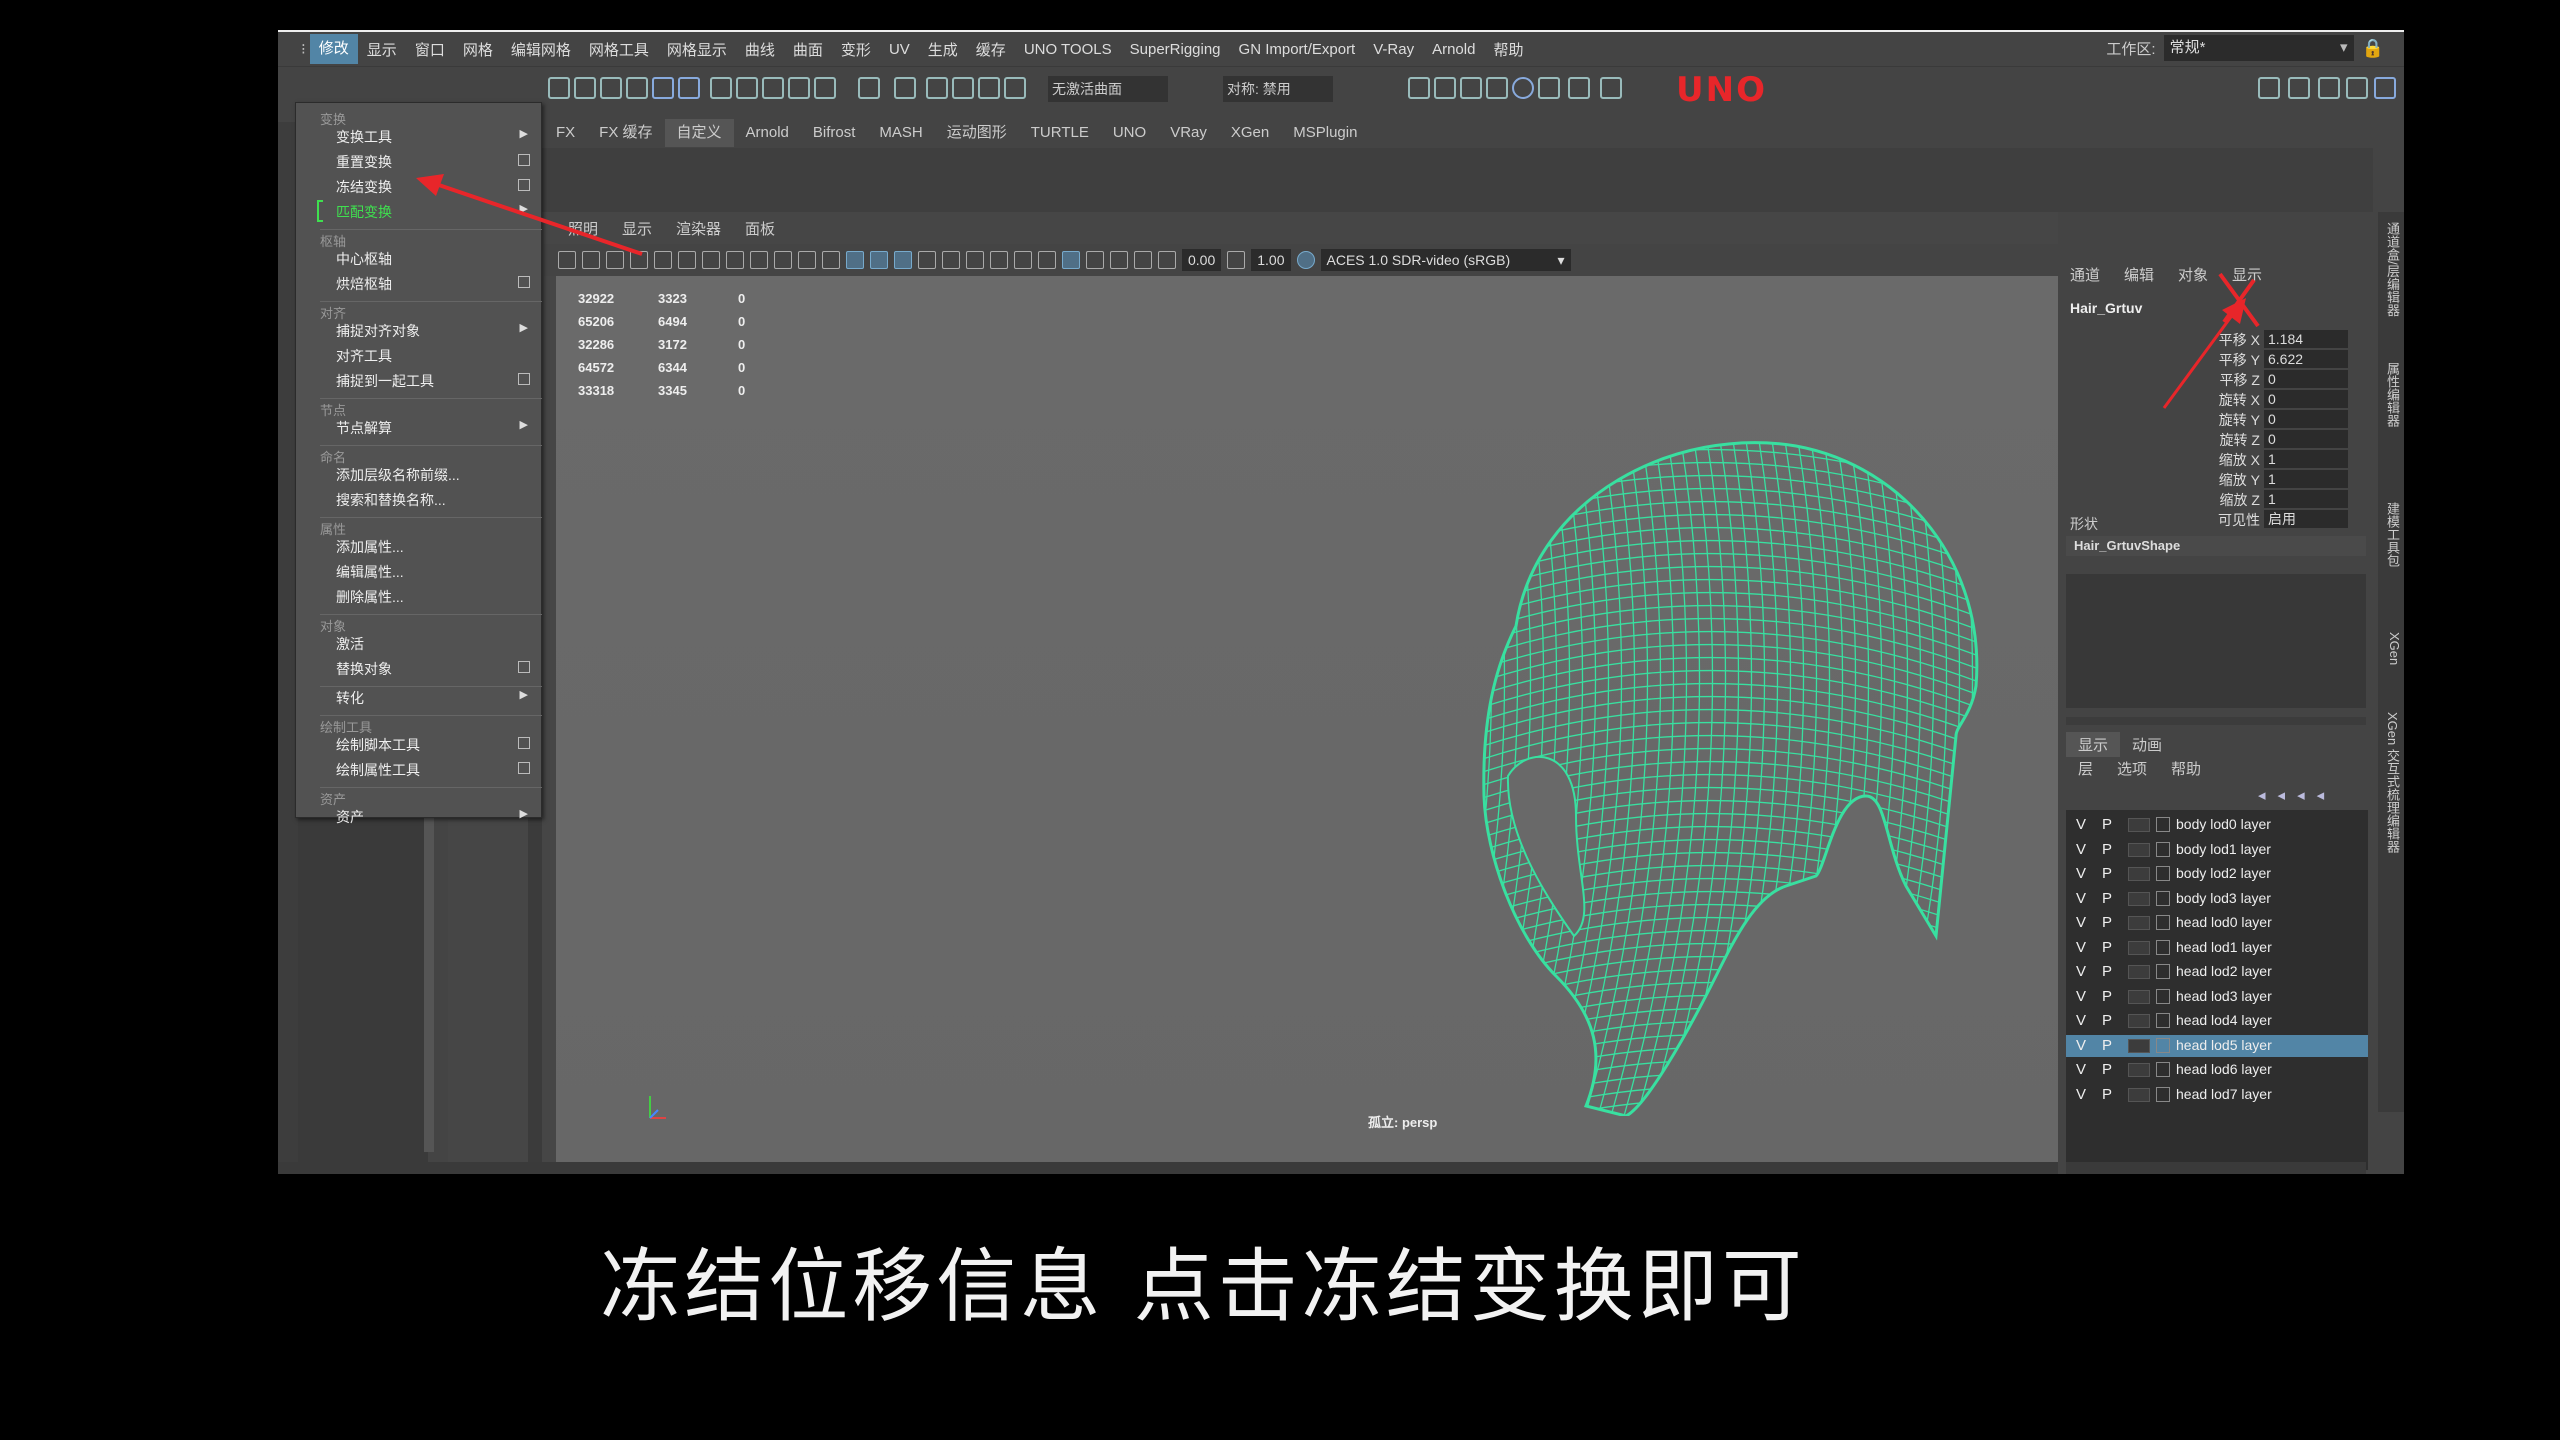 Image resolution: width=2560 pixels, height=1440 pixels. I want to click on exposure-field: 0.00, so click(1202, 260).